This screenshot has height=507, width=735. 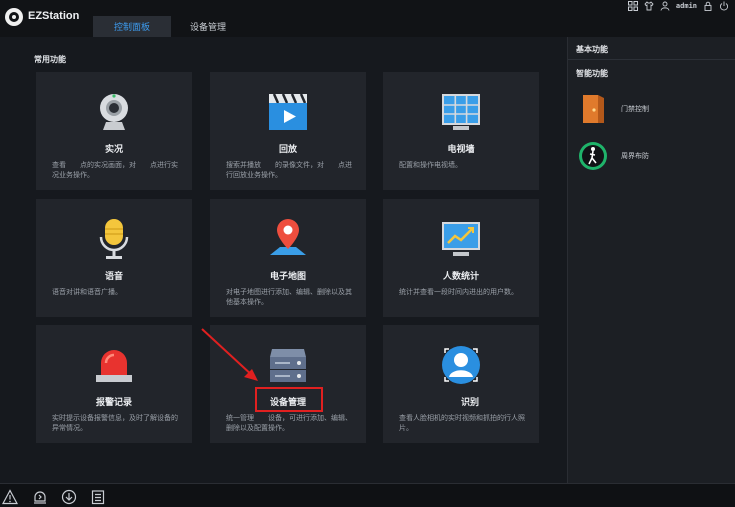 What do you see at coordinates (632, 6) in the screenshot?
I see `grid-view-icon` at bounding box center [632, 6].